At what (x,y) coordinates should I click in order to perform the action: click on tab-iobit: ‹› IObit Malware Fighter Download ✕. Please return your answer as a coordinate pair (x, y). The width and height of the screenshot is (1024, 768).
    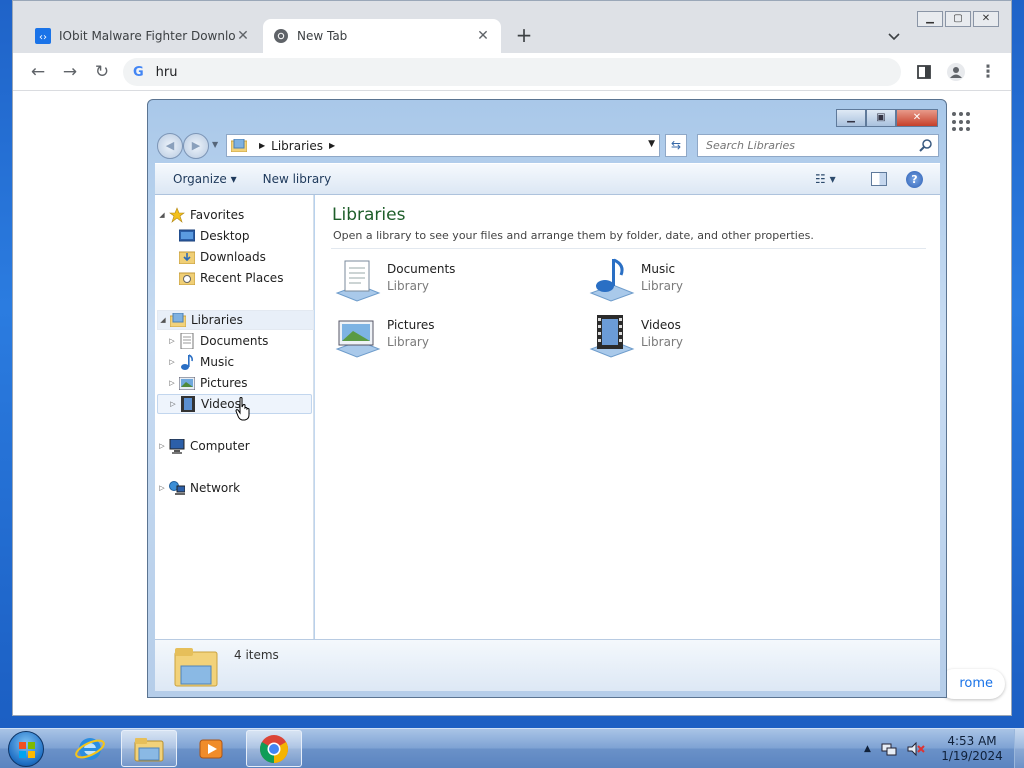
    Looking at the image, I should click on (143, 36).